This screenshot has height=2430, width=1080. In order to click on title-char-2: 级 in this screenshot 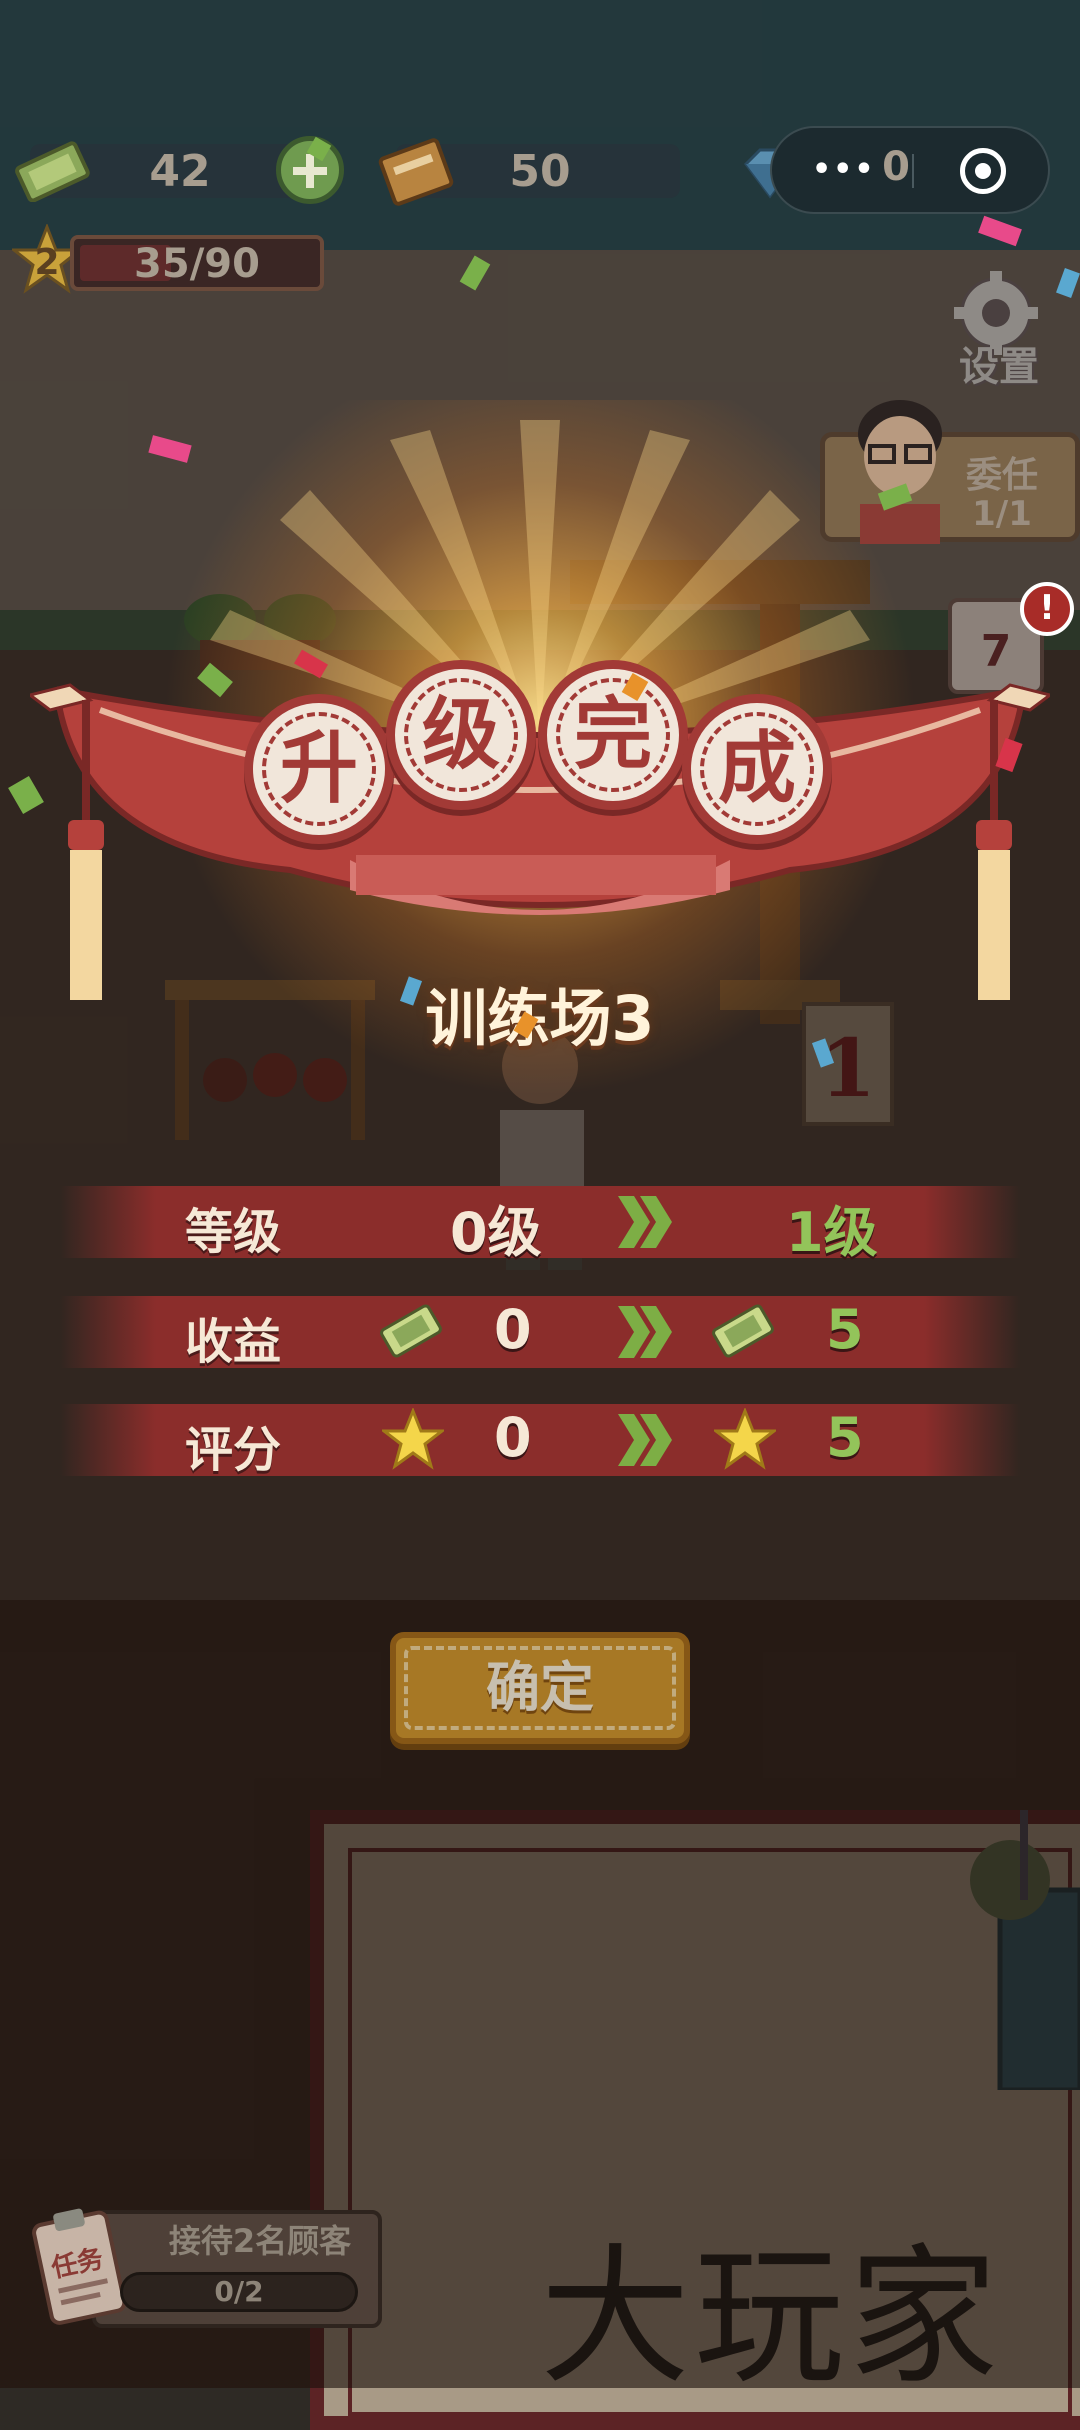, I will do `click(460, 735)`.